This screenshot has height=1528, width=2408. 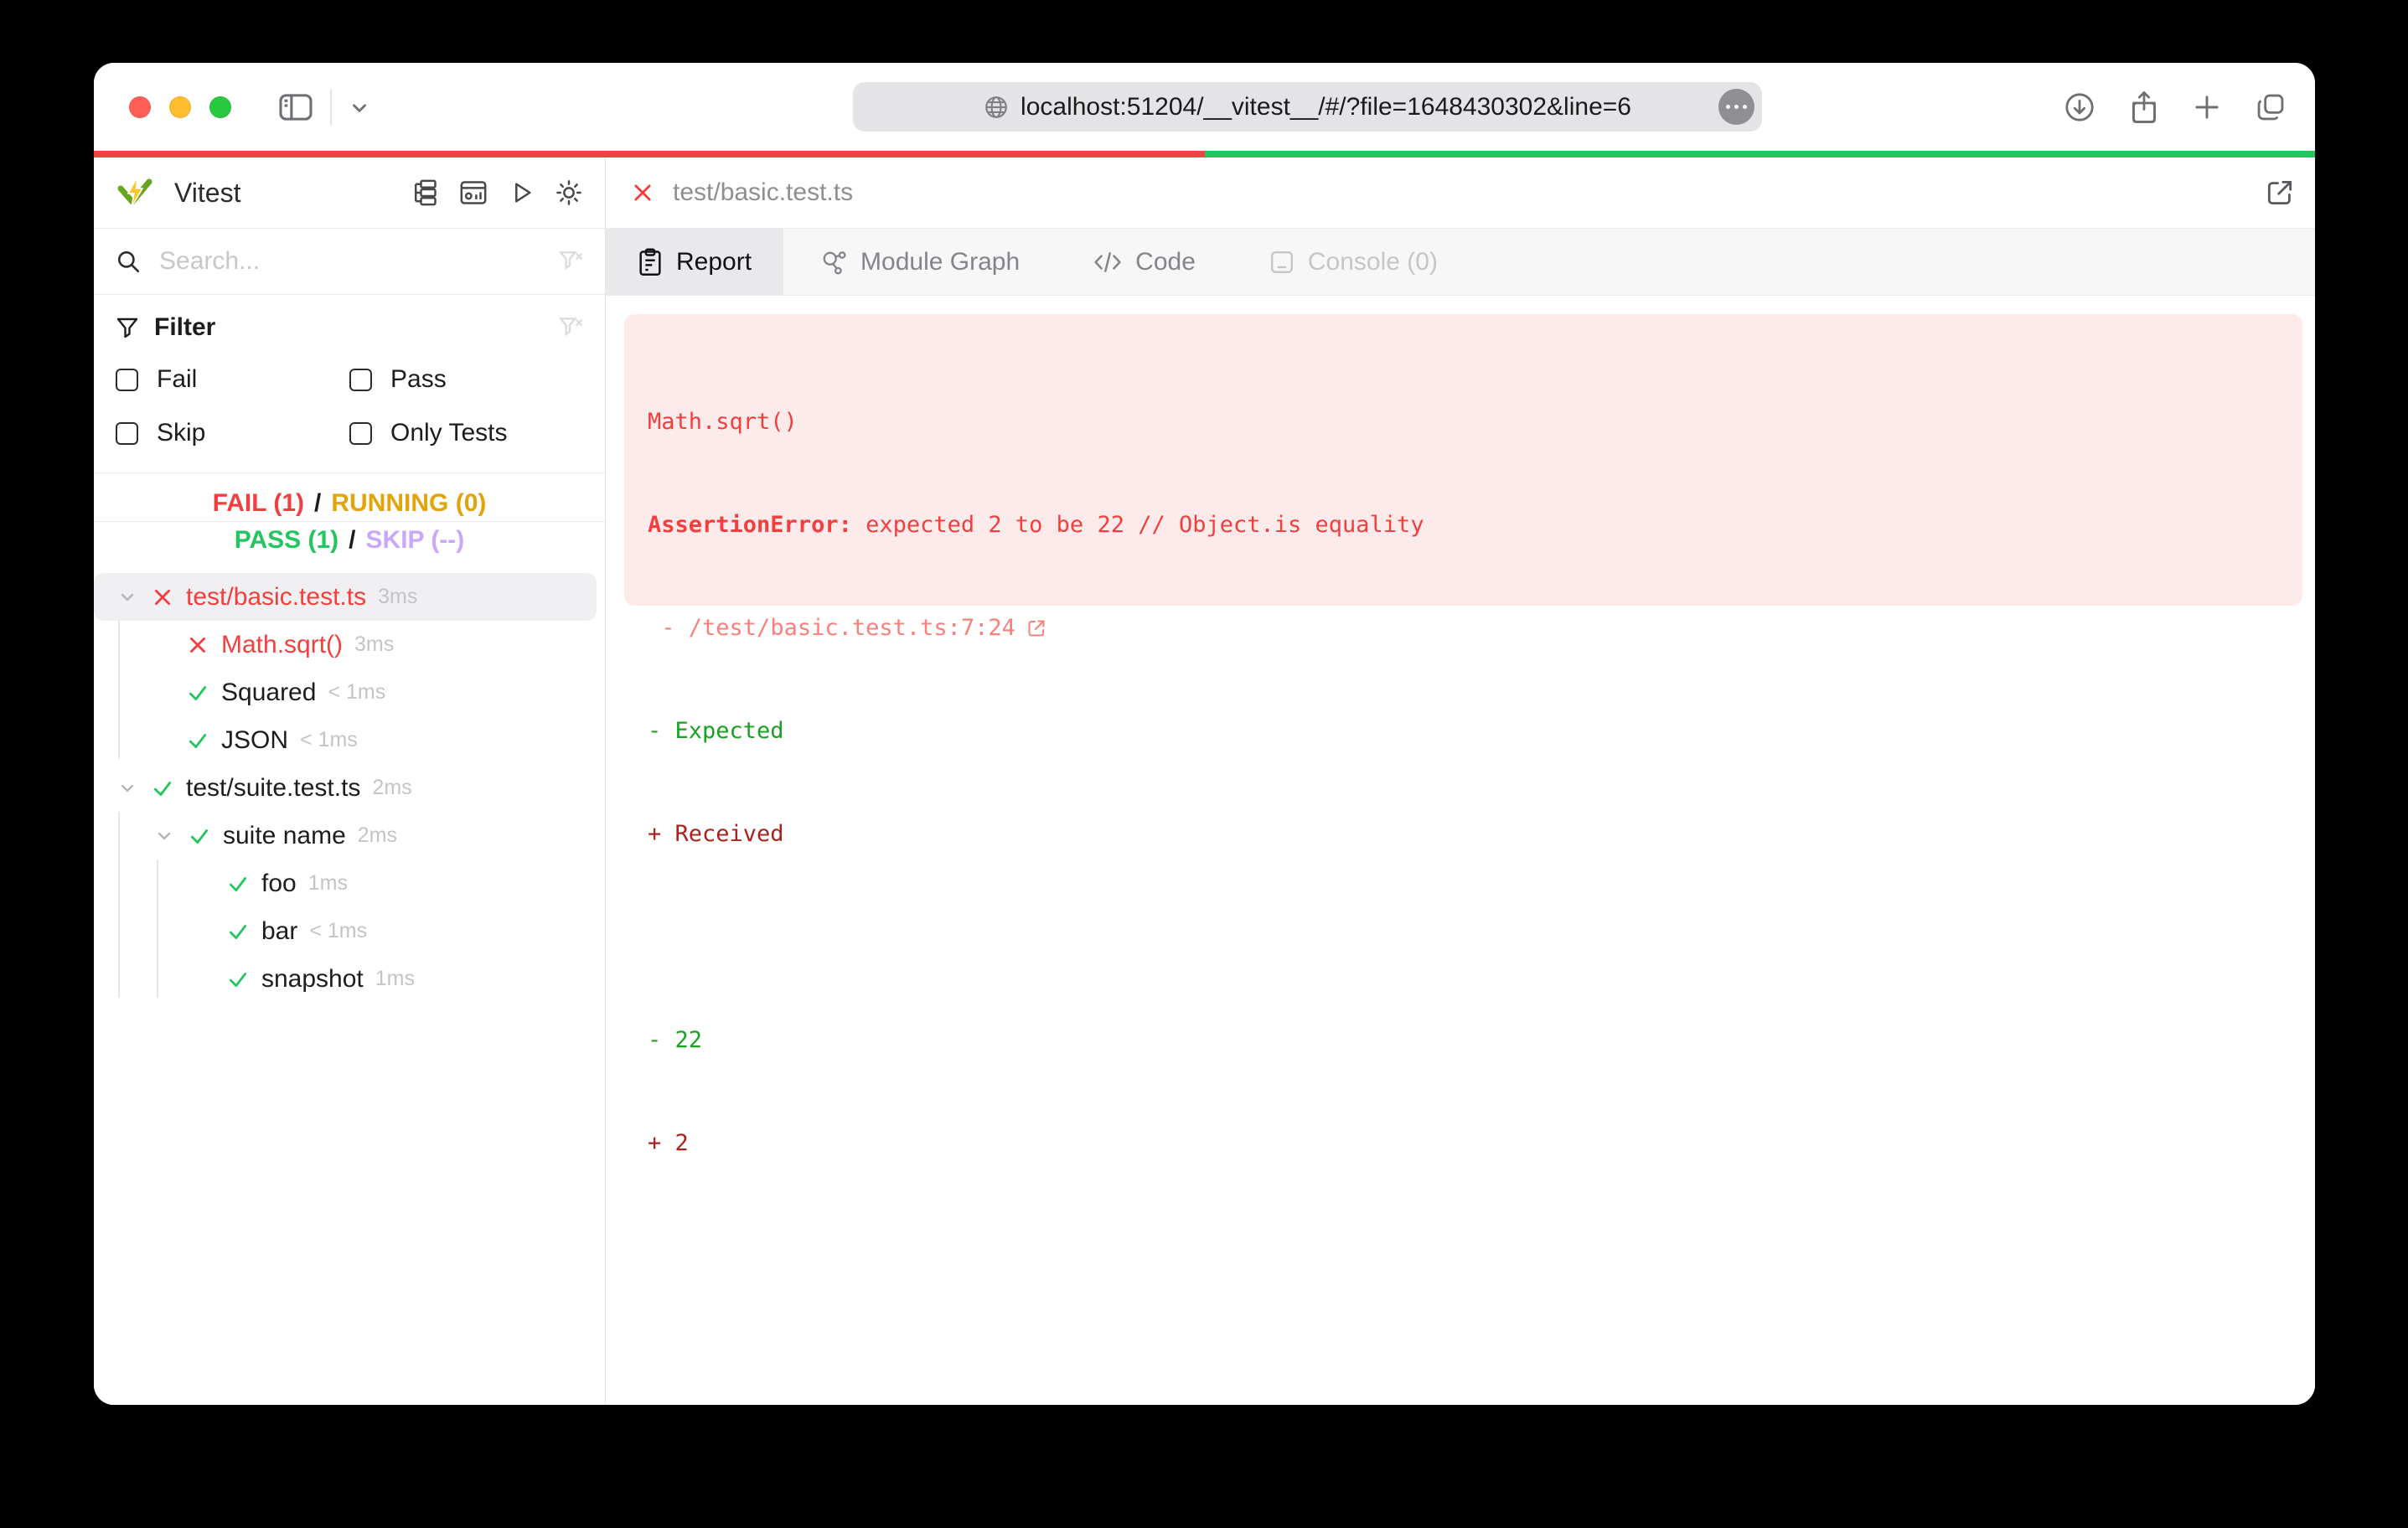 I want to click on tab-code-label: Code, so click(x=1165, y=261).